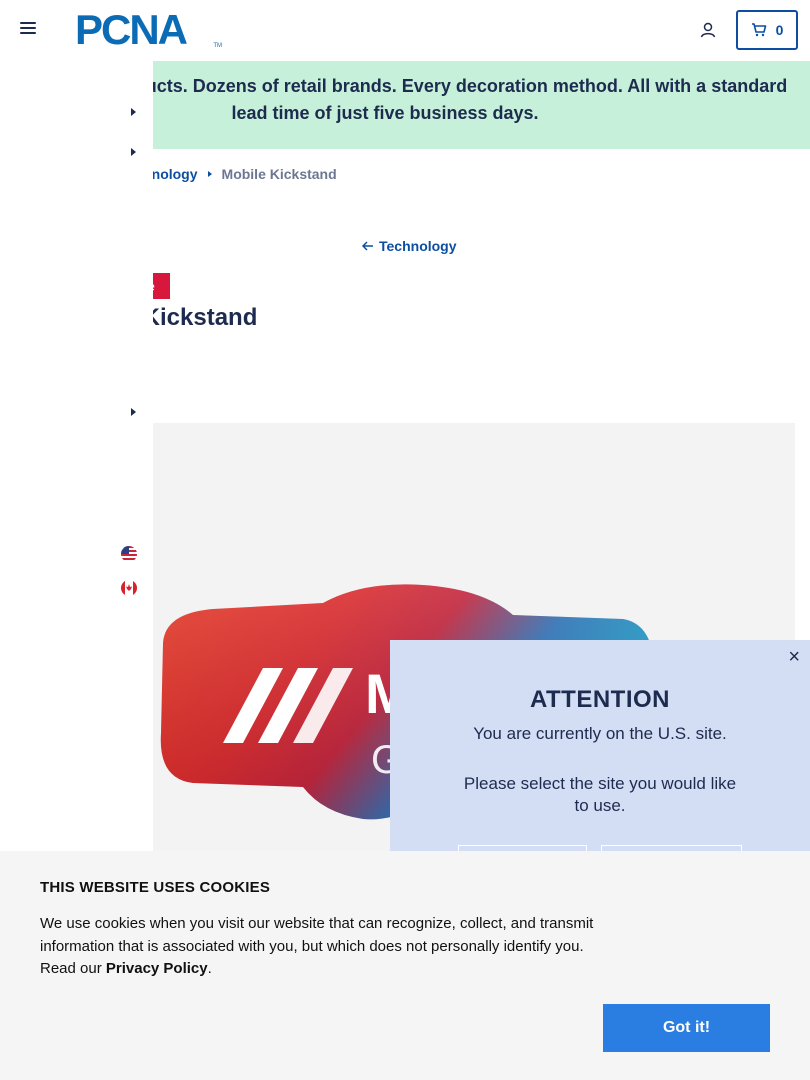 The width and height of the screenshot is (810, 1080). I want to click on back-to-technology-link: Technology, so click(409, 246).